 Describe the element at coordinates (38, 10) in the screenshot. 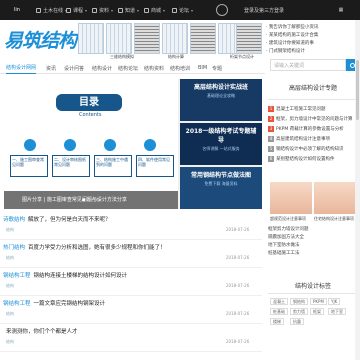

I see `home-icon` at that location.